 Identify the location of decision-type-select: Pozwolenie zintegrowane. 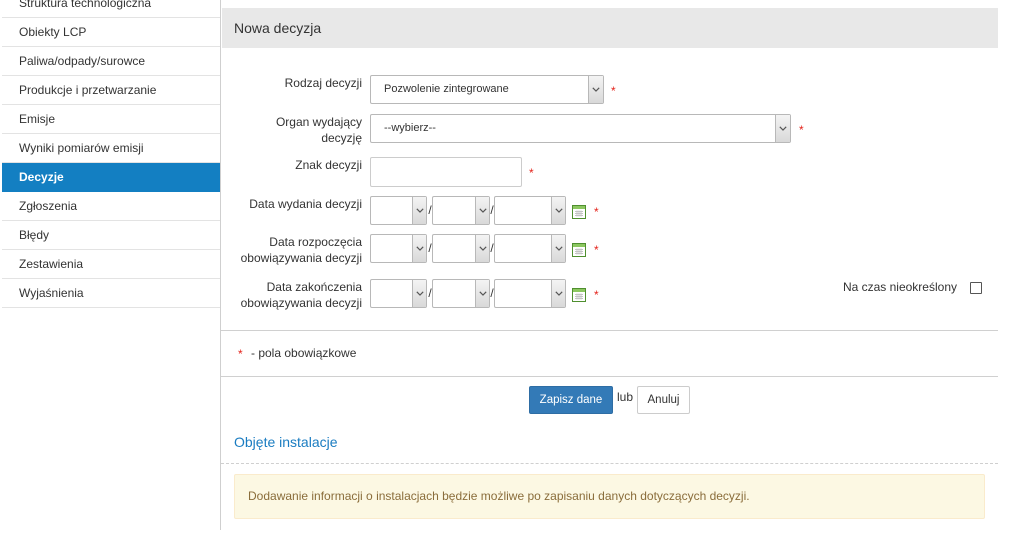
(487, 89).